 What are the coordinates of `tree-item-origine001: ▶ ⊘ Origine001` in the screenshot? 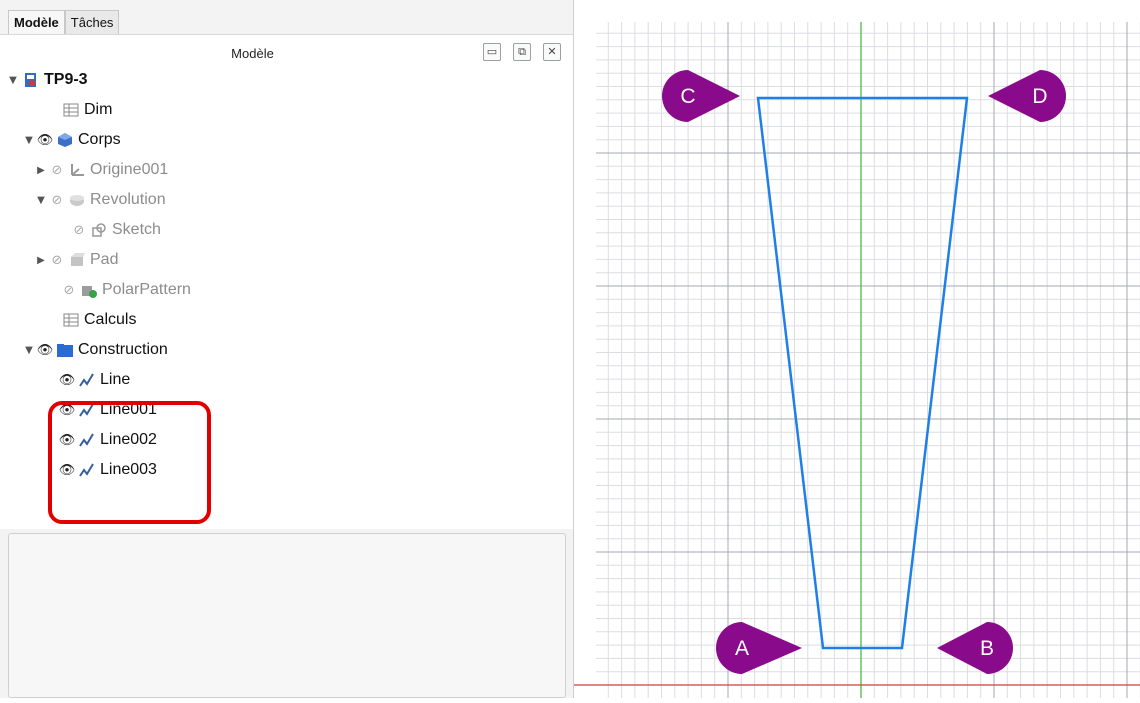 It's located at (101, 170).